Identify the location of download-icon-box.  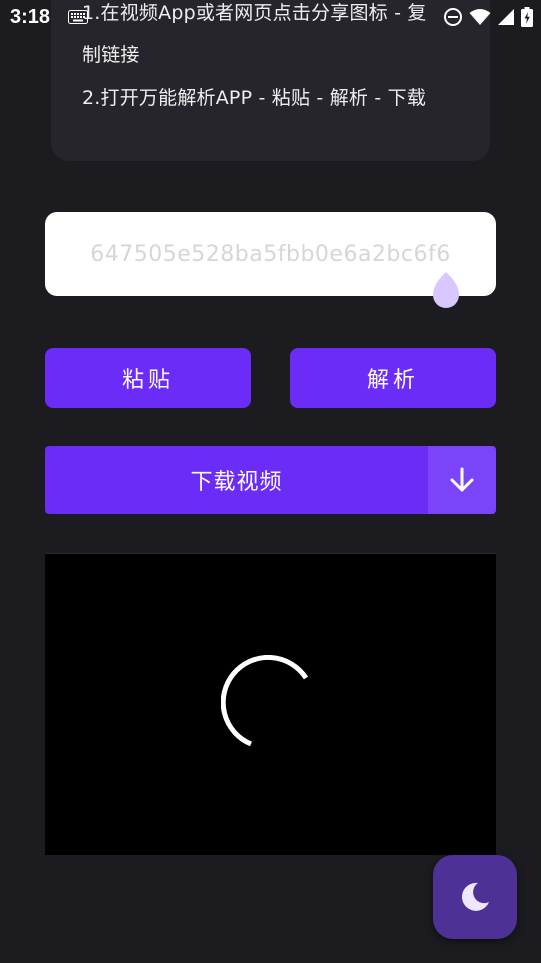
(462, 480).